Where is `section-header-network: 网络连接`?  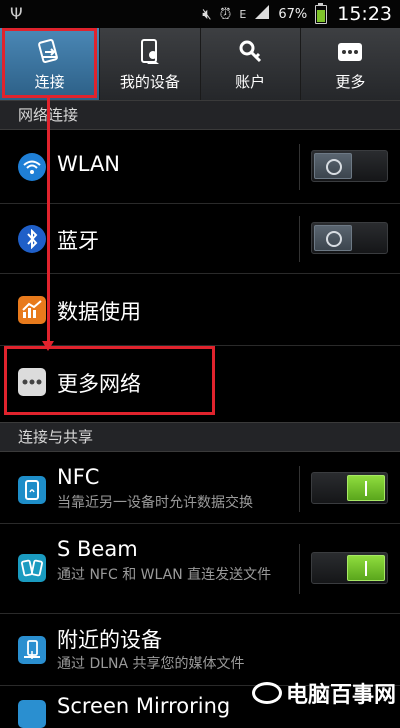 section-header-network: 网络连接 is located at coordinates (200, 115).